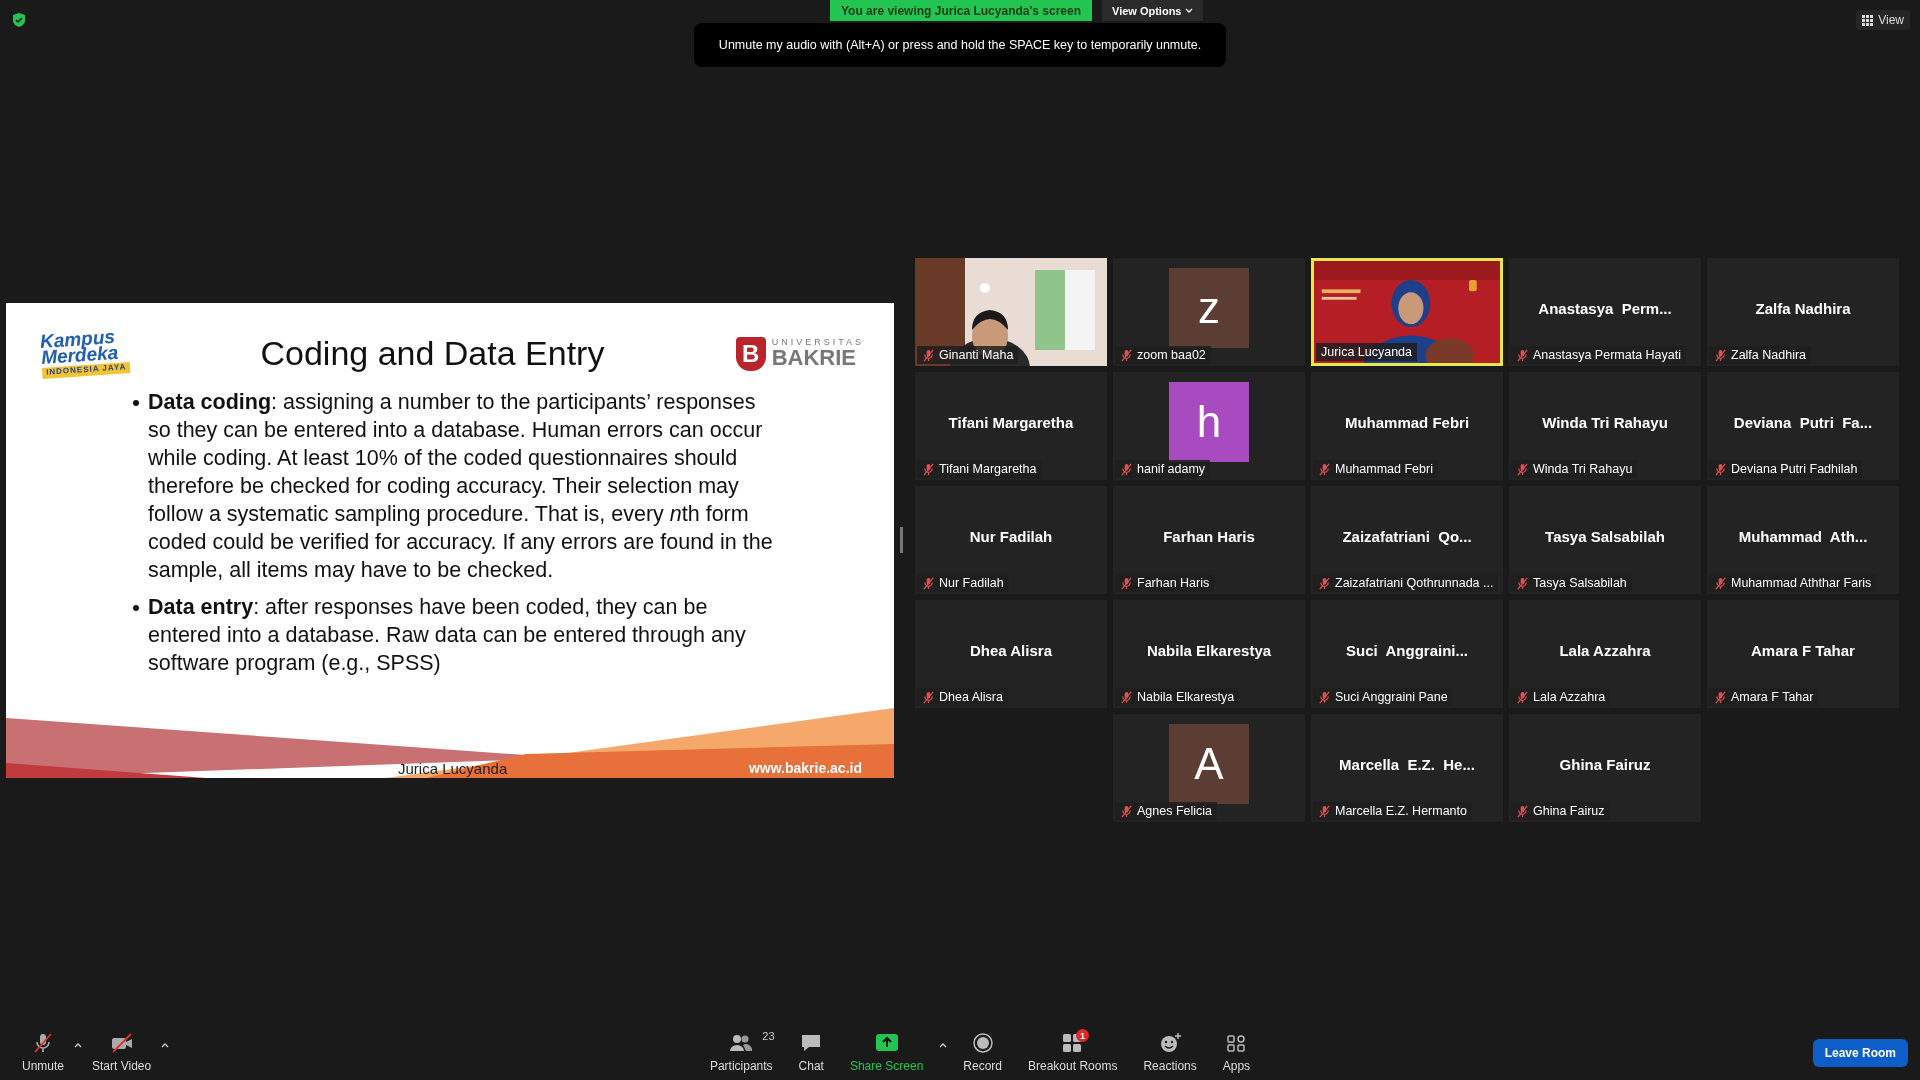 Image resolution: width=1920 pixels, height=1080 pixels. I want to click on participant-tile: Nabila Elkarestya Nabila Elkarestya, so click(1209, 654).